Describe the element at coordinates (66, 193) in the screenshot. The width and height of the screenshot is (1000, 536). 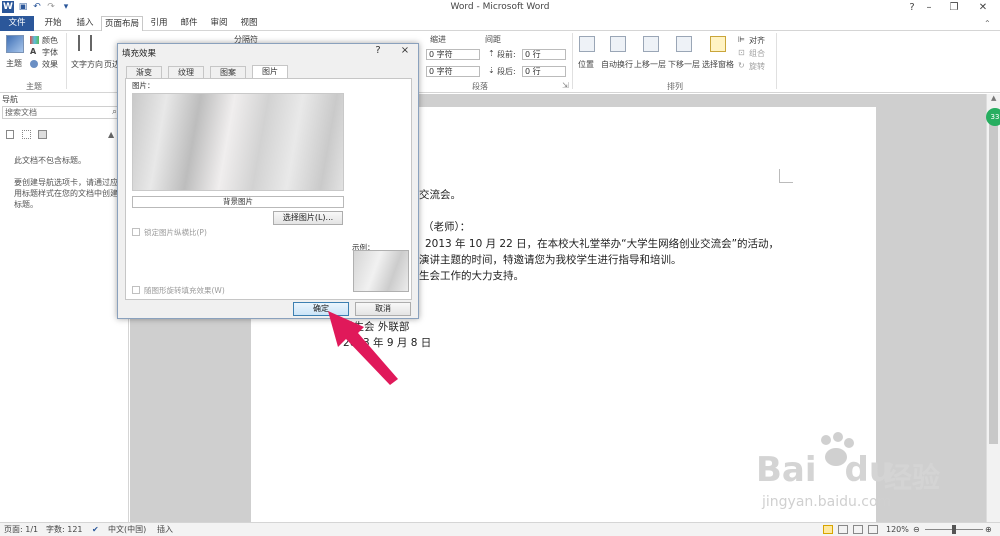
I see `nav-help-line-2: 用标题样式在您的文档中创建` at that location.